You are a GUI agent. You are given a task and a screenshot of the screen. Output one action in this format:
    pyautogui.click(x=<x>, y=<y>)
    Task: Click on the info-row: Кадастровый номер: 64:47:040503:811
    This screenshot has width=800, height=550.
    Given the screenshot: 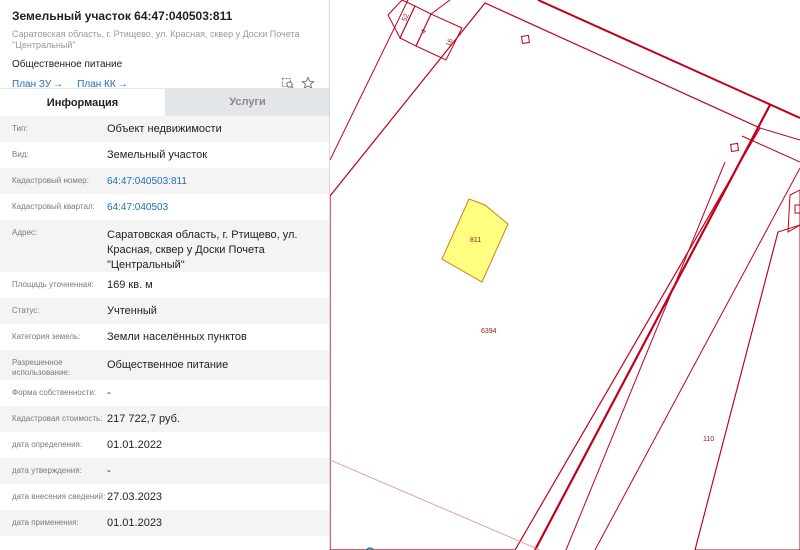 What is the action you would take?
    pyautogui.click(x=164, y=181)
    